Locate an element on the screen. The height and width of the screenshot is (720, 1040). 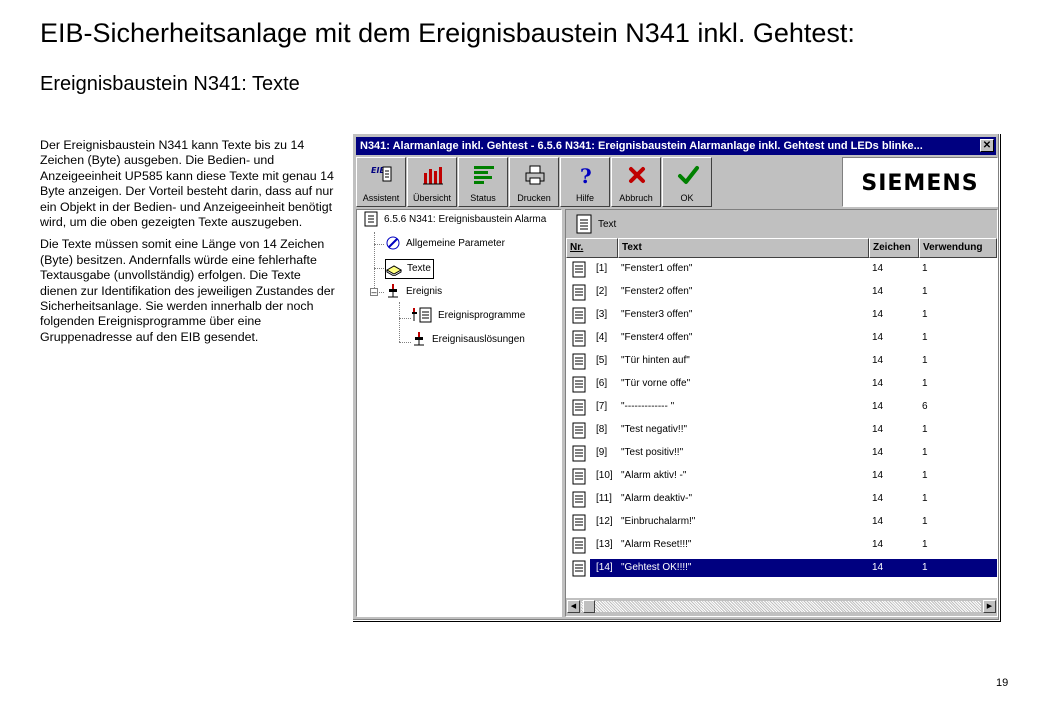
row-nr: [11] is located at coordinates (604, 498).